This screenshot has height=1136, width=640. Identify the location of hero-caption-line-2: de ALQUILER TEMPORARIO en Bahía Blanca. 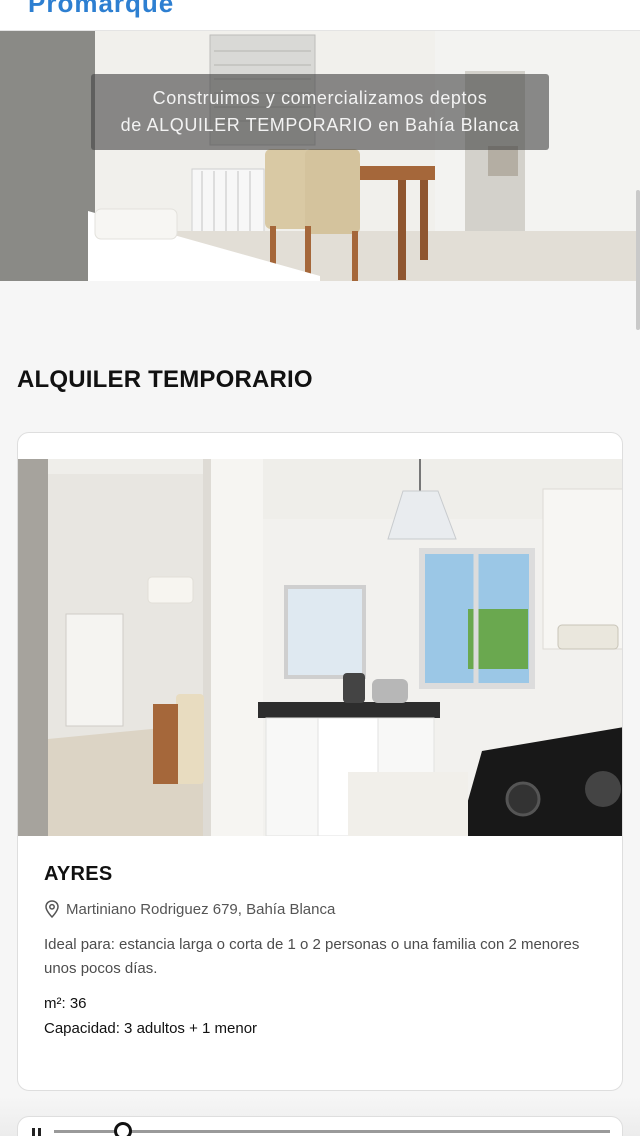
(320, 125).